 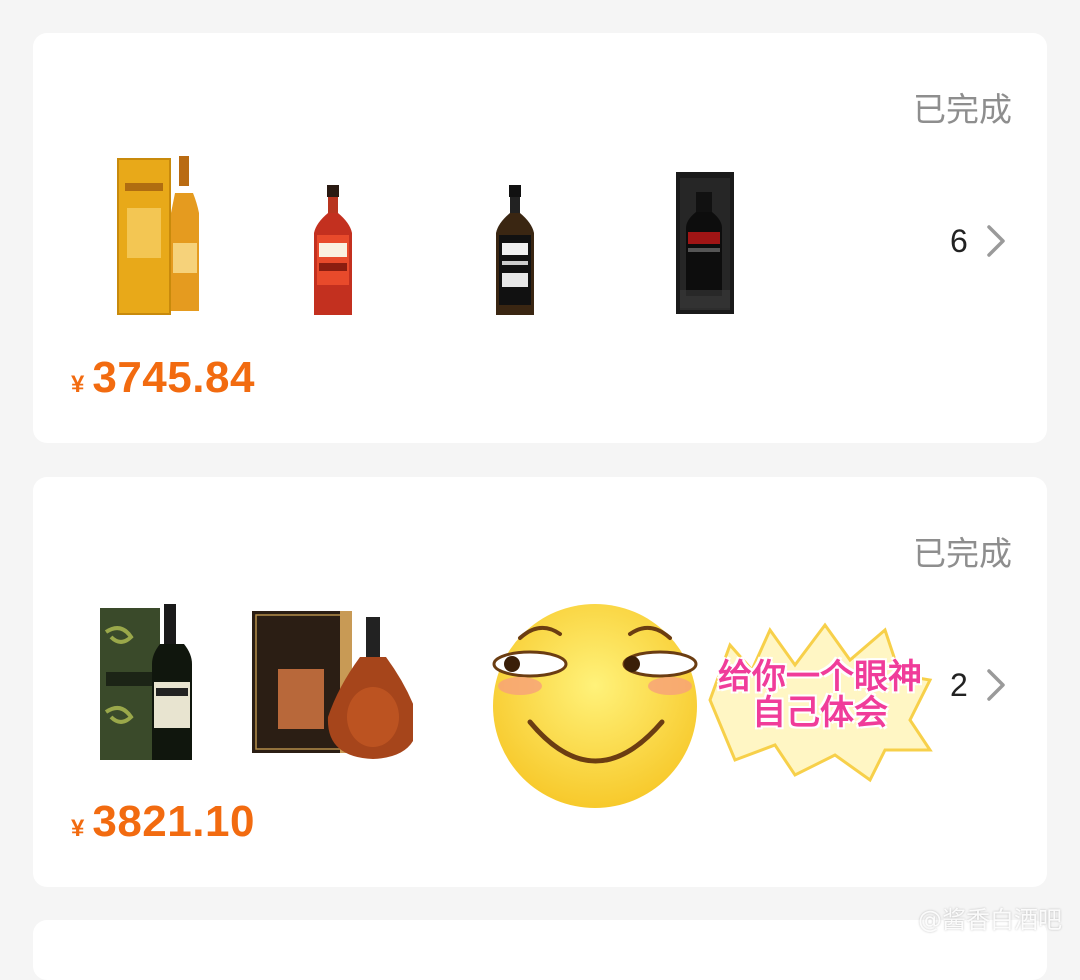 What do you see at coordinates (990, 917) in the screenshot?
I see `watermark: @酱香白酒吧` at bounding box center [990, 917].